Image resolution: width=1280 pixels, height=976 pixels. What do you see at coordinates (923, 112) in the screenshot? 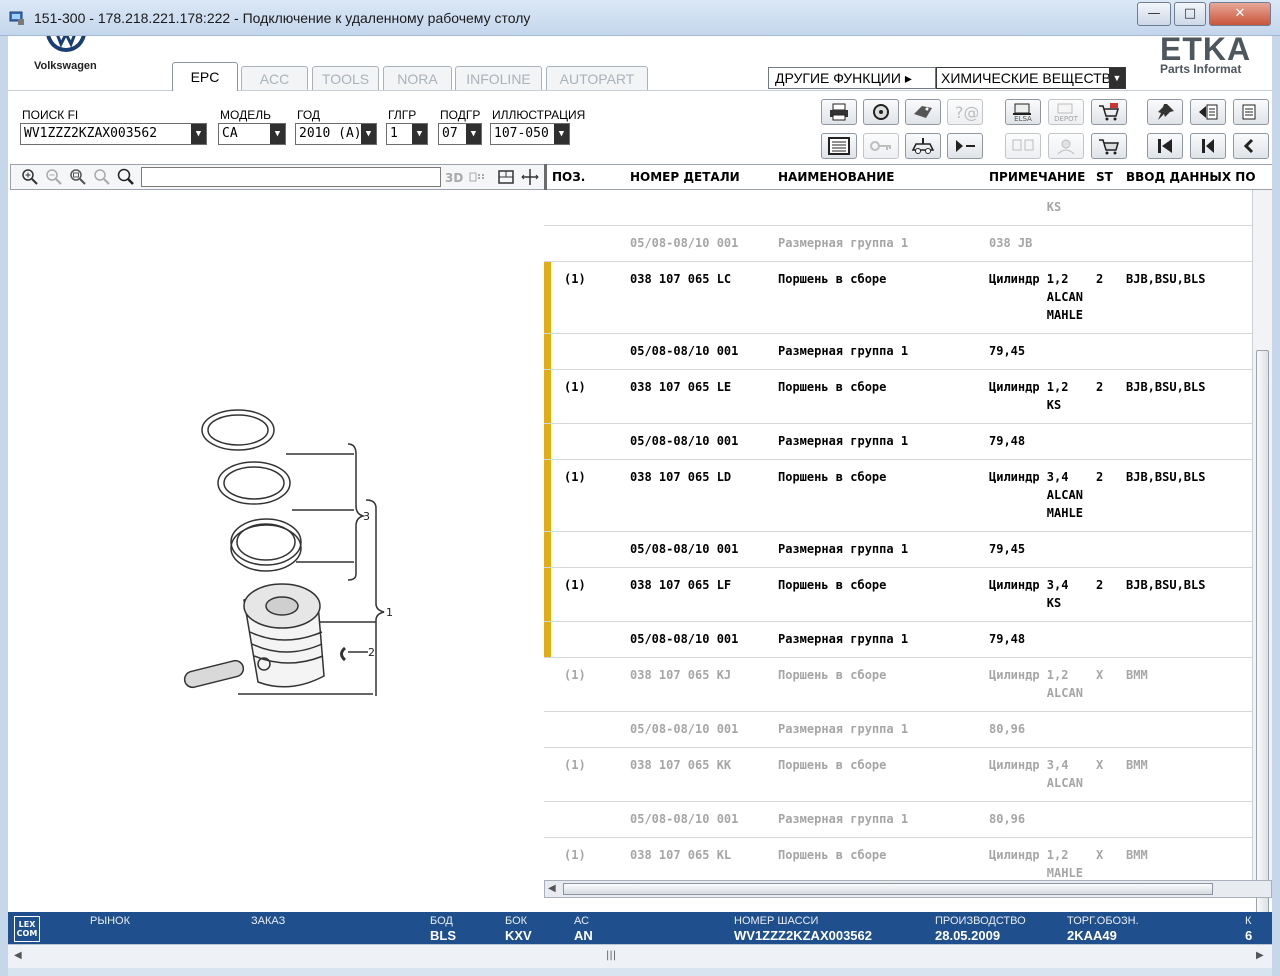
I see `parts-tags-button` at bounding box center [923, 112].